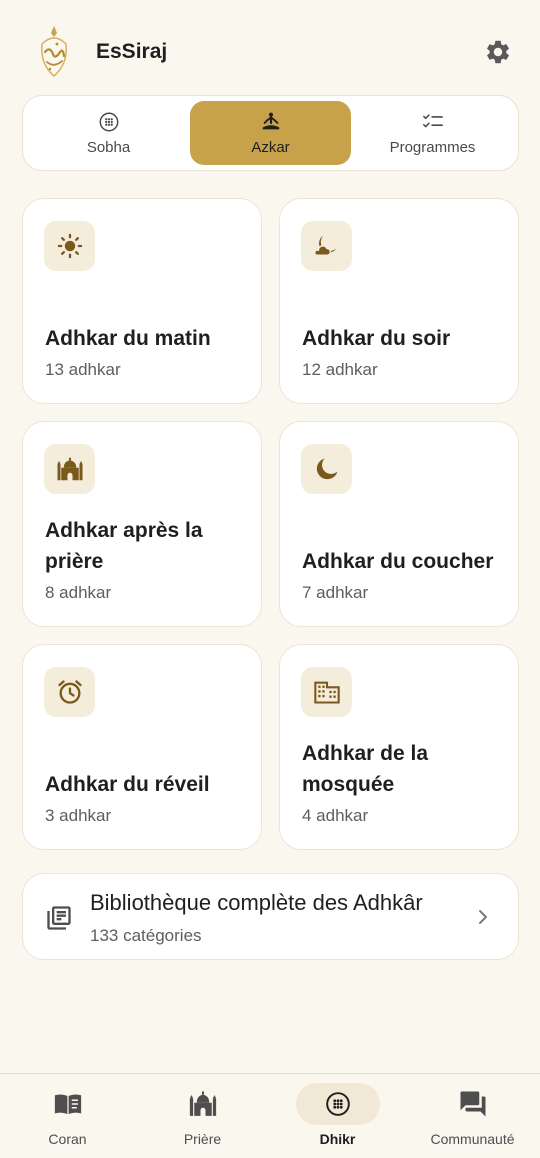  What do you see at coordinates (270, 48) in the screenshot?
I see `app-header: EsSiraj` at bounding box center [270, 48].